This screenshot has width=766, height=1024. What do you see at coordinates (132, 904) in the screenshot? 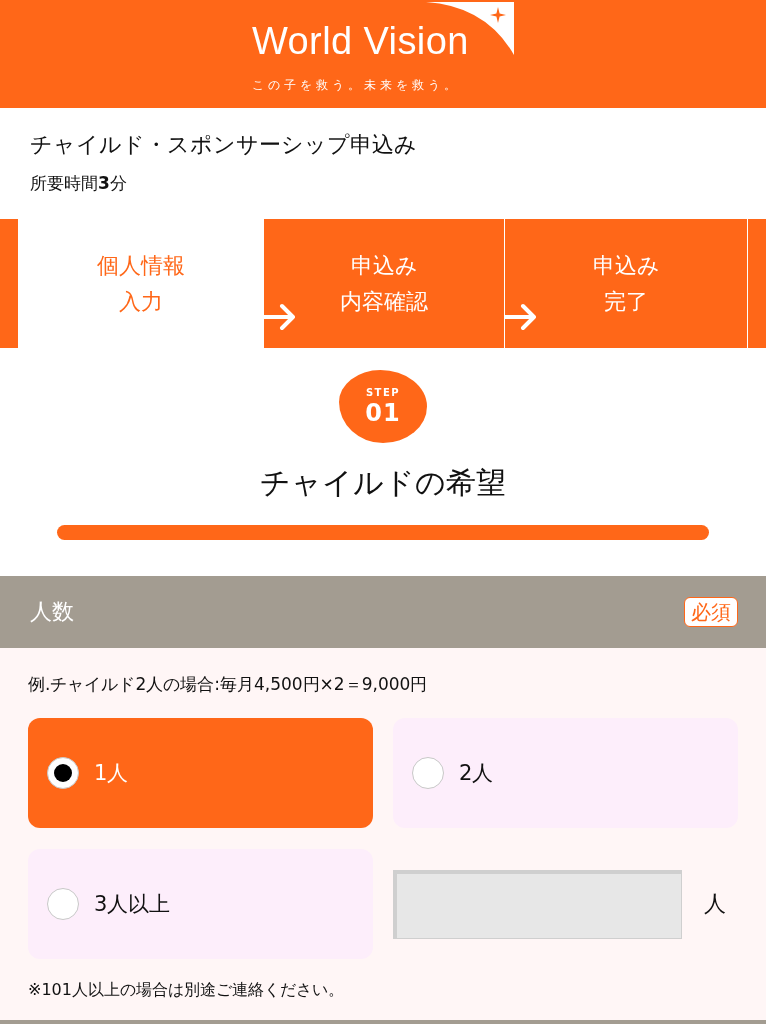
I see `option-label: 3人以上` at bounding box center [132, 904].